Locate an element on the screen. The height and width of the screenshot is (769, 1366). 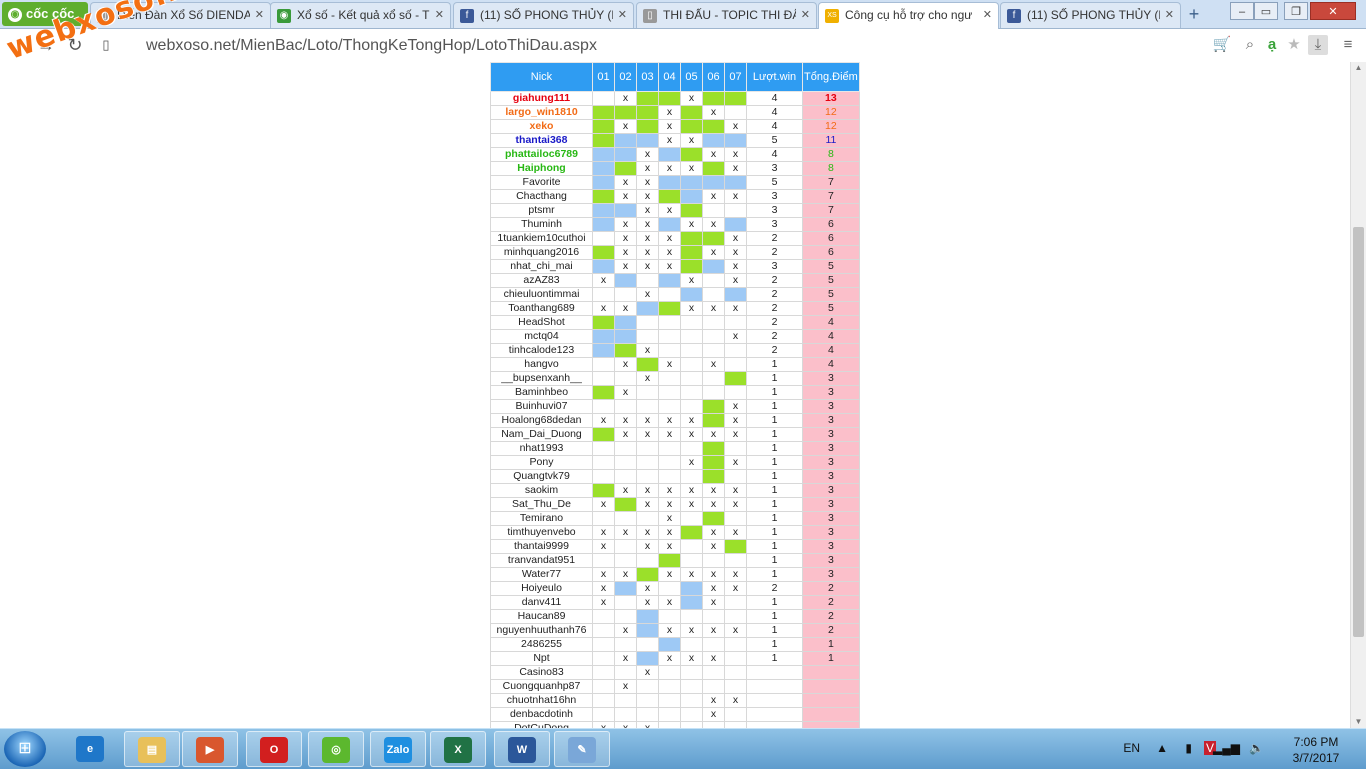
excel-taskbar-icon: X is located at coordinates (458, 749).